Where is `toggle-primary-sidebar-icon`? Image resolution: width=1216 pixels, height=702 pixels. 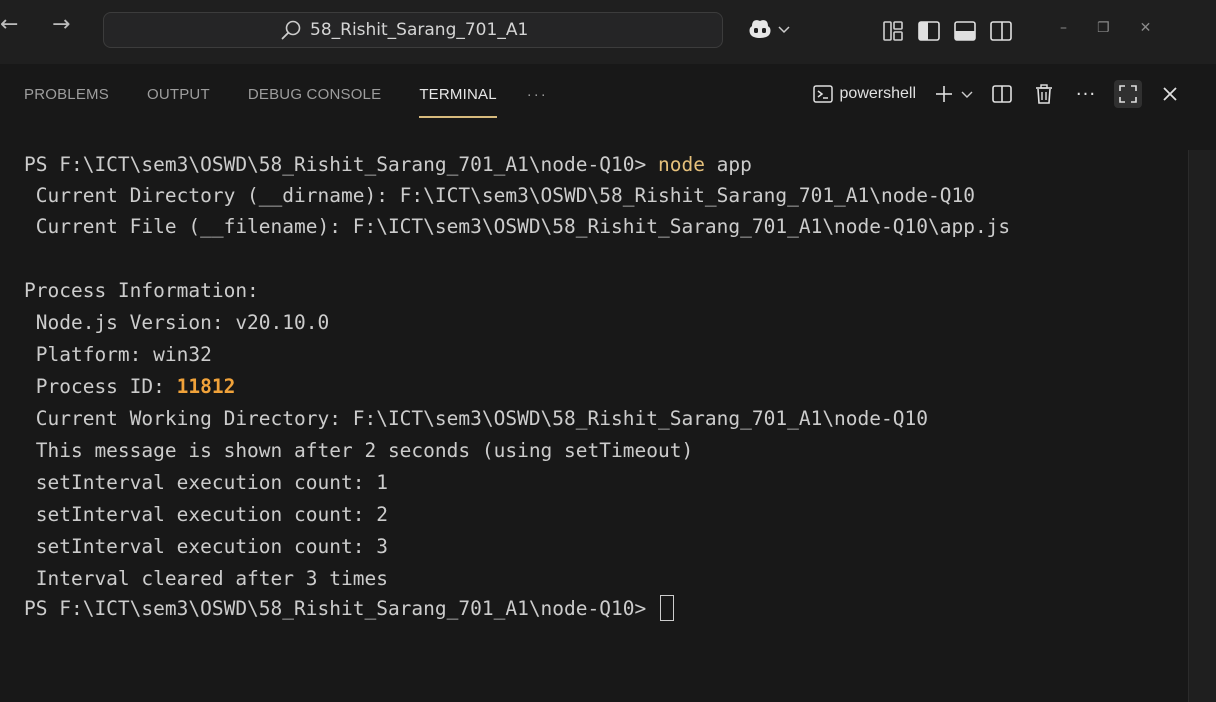 toggle-primary-sidebar-icon is located at coordinates (929, 31).